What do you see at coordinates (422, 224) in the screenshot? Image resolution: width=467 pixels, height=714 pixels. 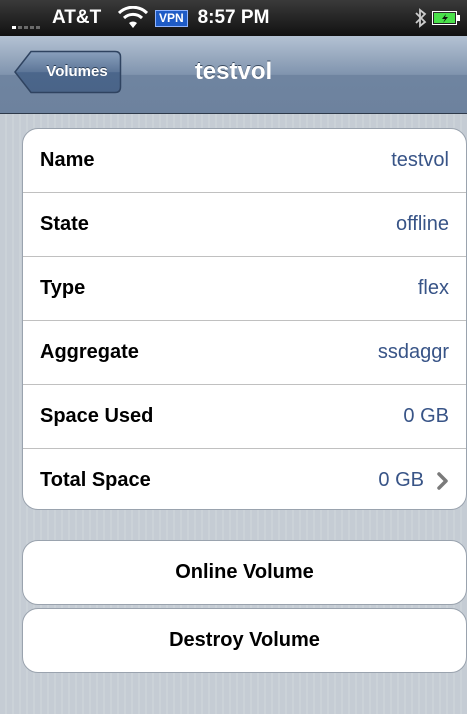 I see `detail-value: offline` at bounding box center [422, 224].